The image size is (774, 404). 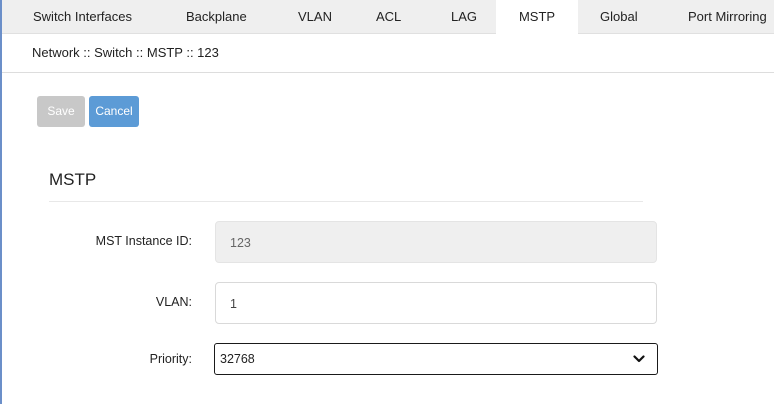 I want to click on tab-lag: LAG, so click(x=464, y=17).